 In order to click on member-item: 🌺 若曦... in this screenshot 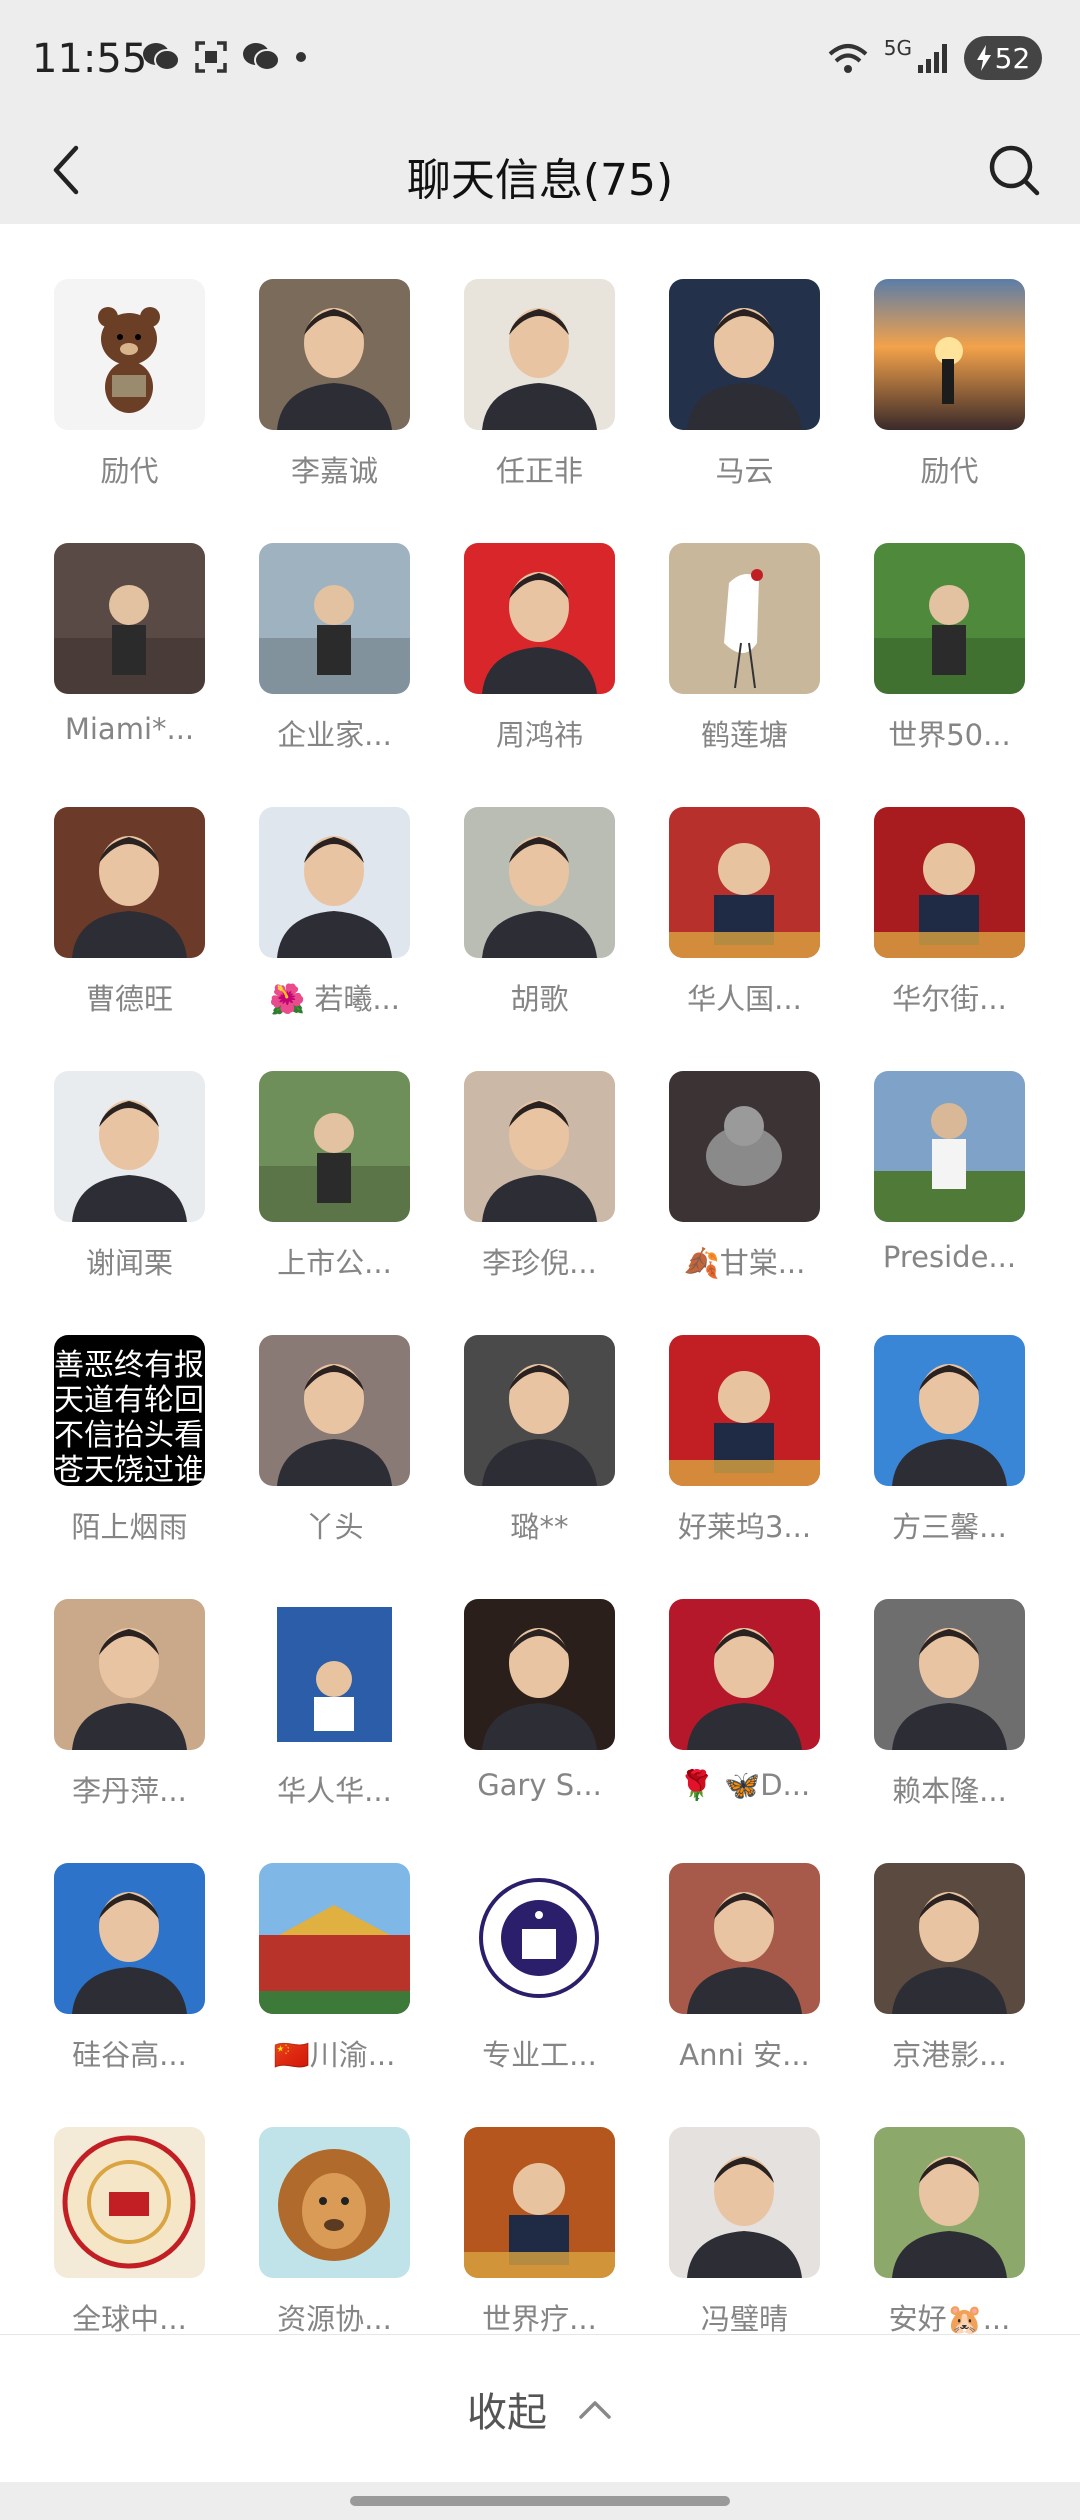, I will do `click(334, 884)`.